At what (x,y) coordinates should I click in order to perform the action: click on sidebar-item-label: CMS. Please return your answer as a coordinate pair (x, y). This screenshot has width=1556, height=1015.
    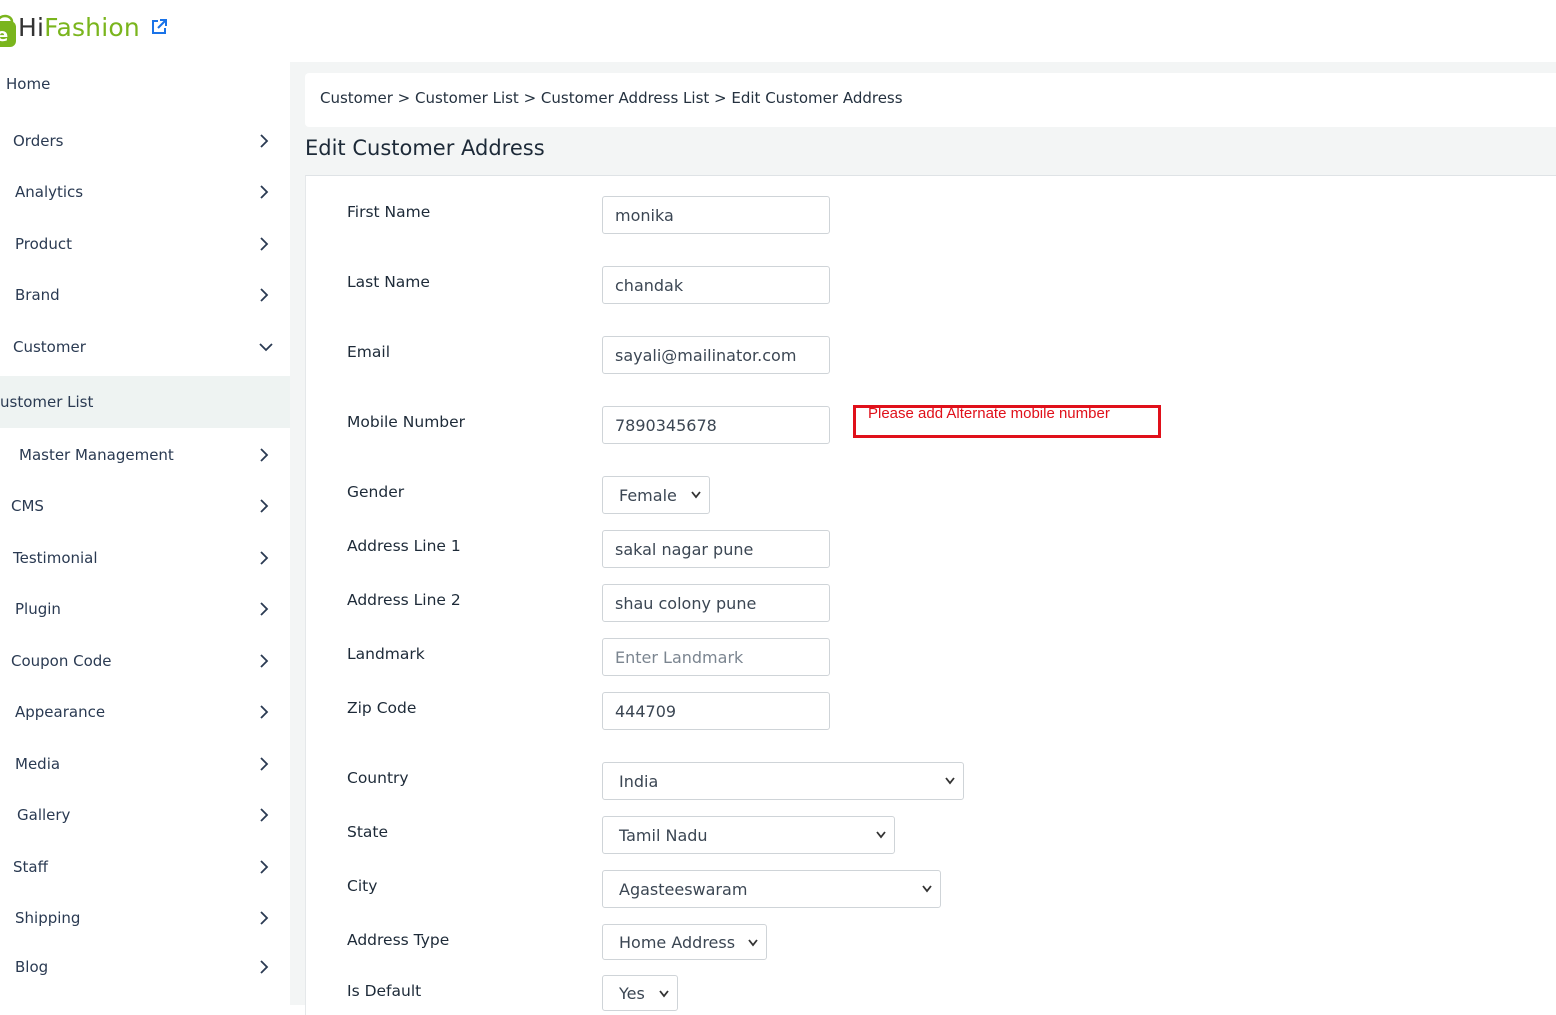
    Looking at the image, I should click on (27, 506).